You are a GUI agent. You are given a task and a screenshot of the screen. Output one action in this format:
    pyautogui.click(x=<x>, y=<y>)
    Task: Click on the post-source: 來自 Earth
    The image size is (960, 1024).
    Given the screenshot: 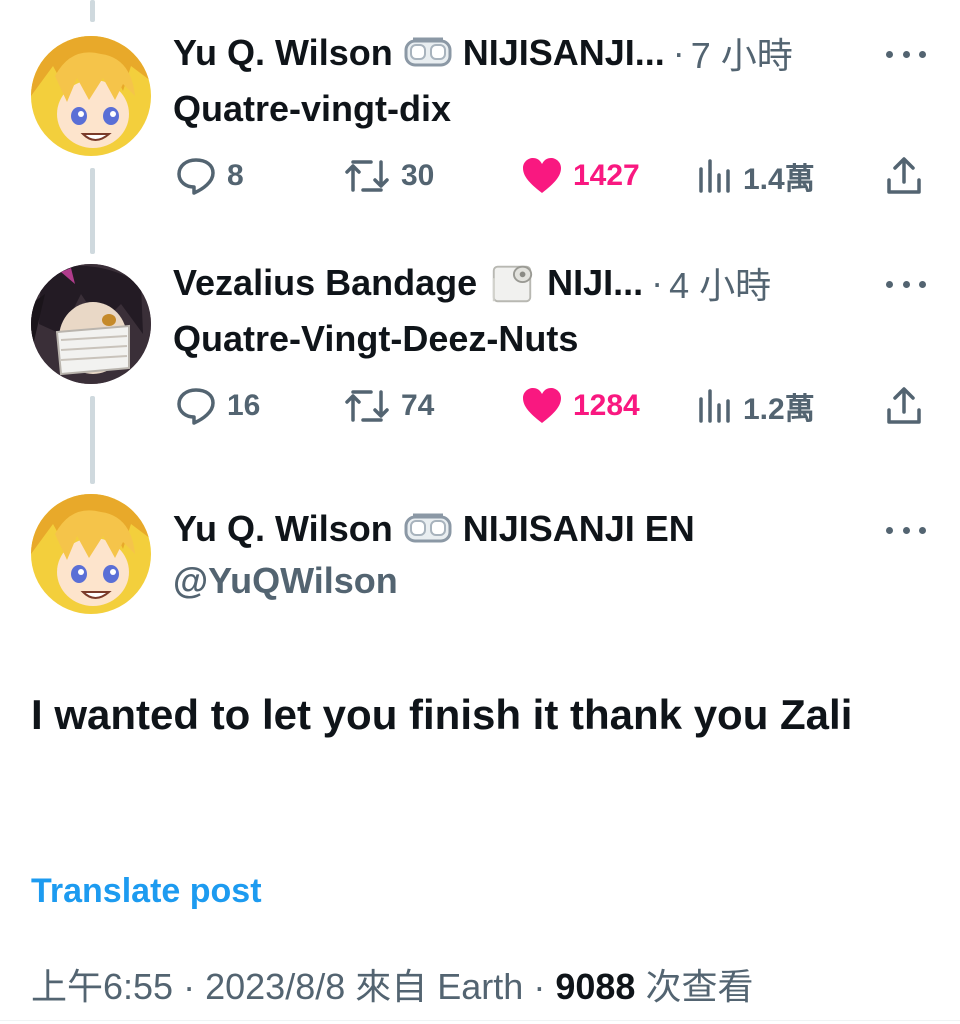 What is the action you would take?
    pyautogui.click(x=439, y=986)
    